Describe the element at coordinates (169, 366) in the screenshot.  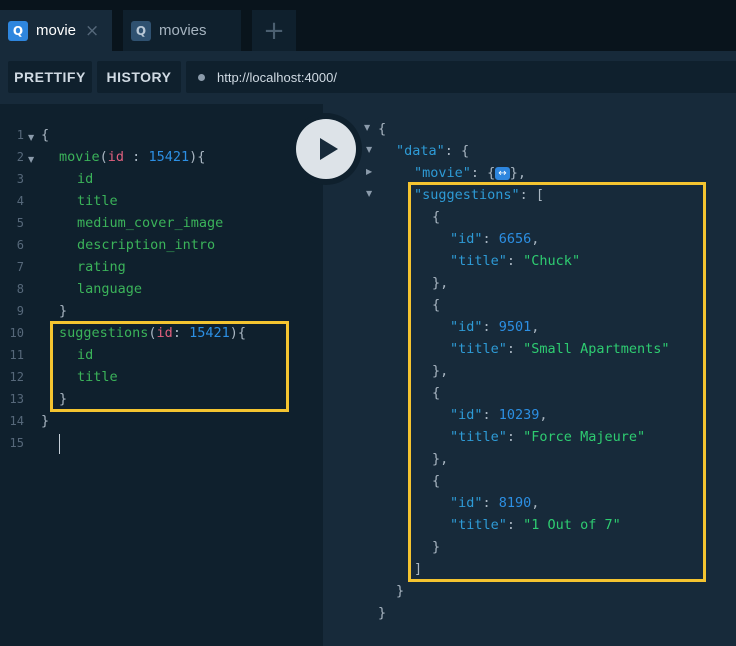
I see `highlight-box-query` at that location.